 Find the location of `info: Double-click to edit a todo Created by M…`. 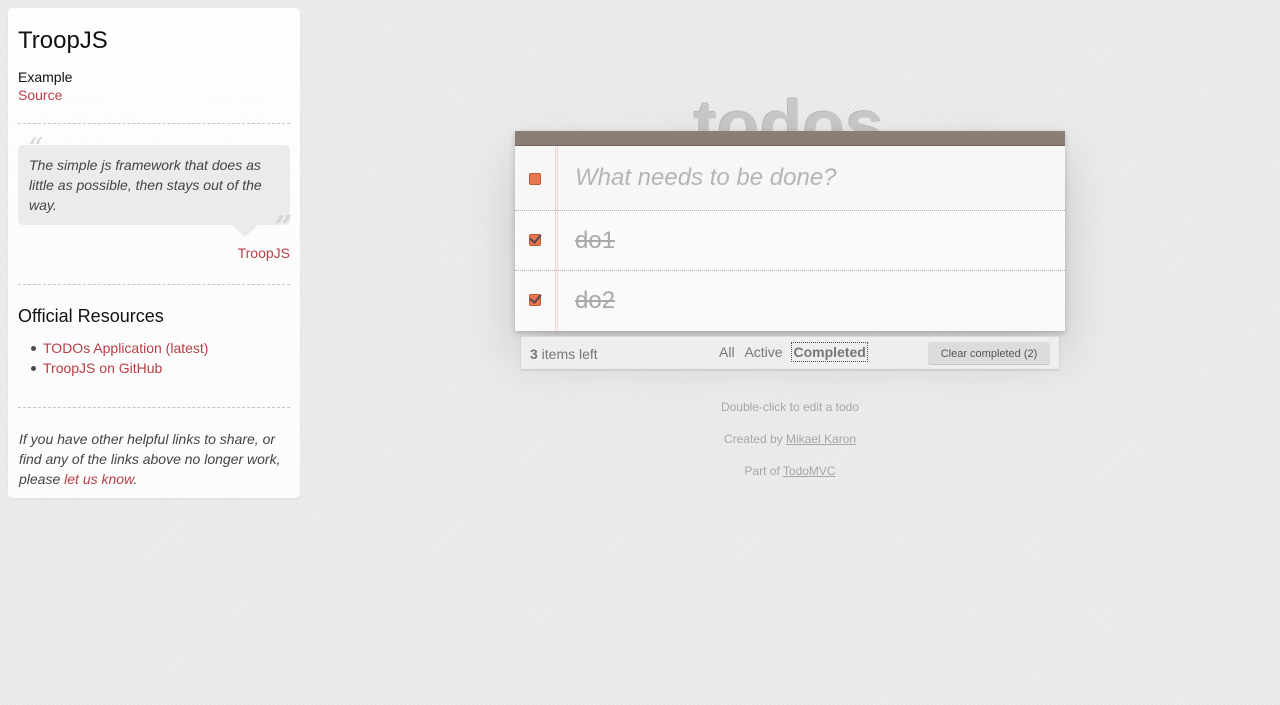

info: Double-click to edit a todo Created by M… is located at coordinates (790, 448).